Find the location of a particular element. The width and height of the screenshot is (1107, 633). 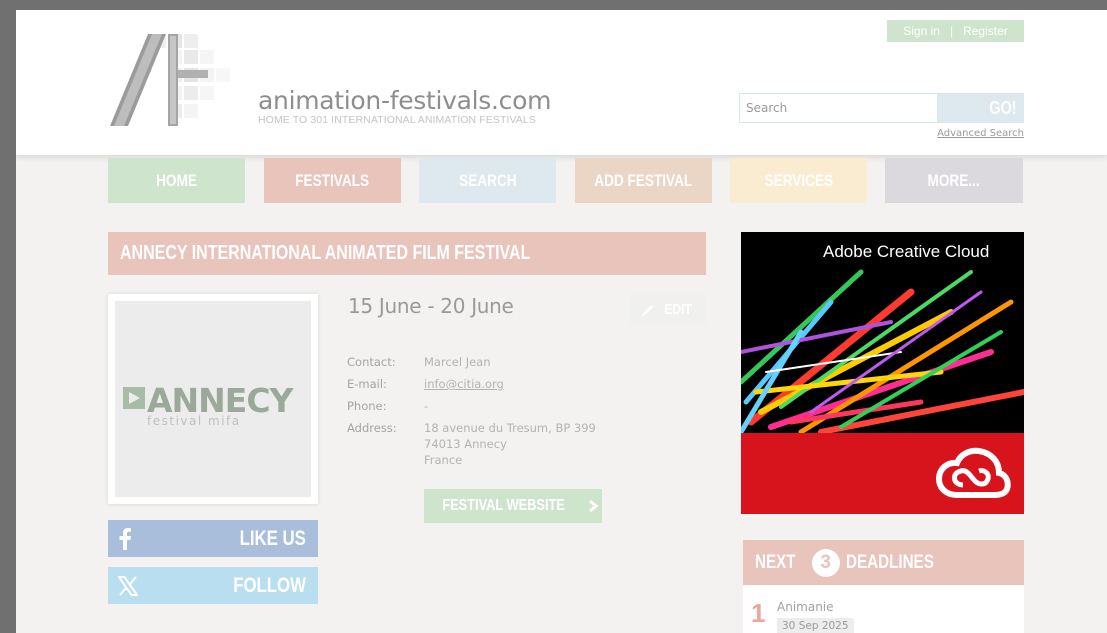

email-link: info@citia.org is located at coordinates (464, 384).